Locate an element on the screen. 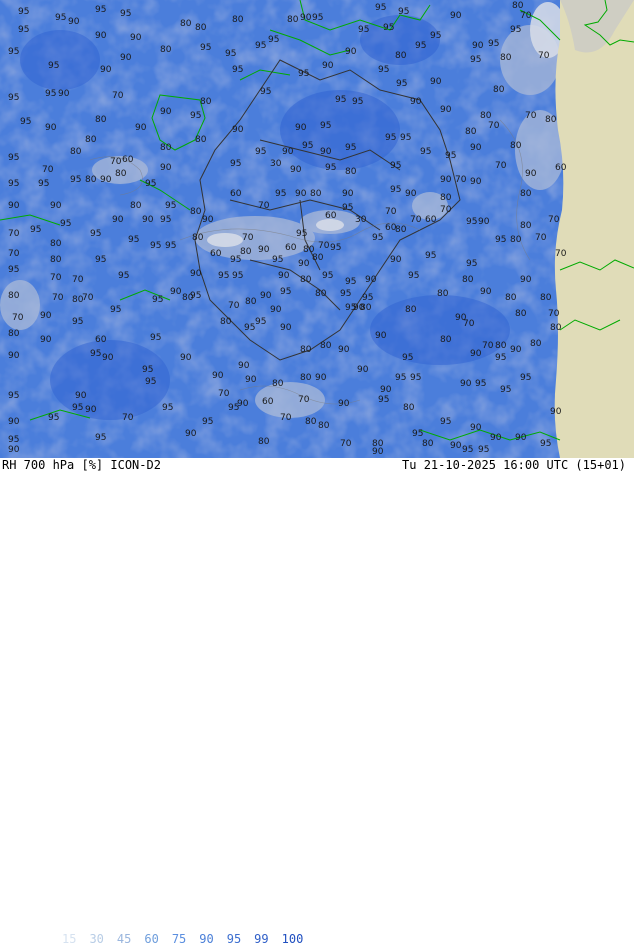 The image size is (634, 946). legend-item: 15 is located at coordinates (69, 939).